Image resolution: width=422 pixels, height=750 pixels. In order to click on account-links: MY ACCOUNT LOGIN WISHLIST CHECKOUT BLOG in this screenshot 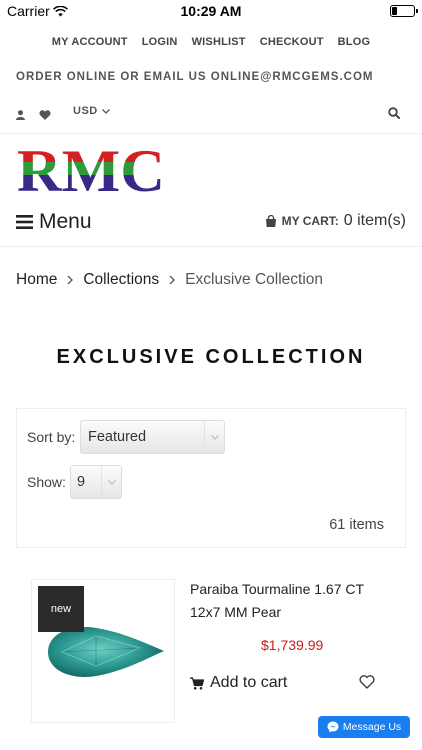, I will do `click(211, 42)`.